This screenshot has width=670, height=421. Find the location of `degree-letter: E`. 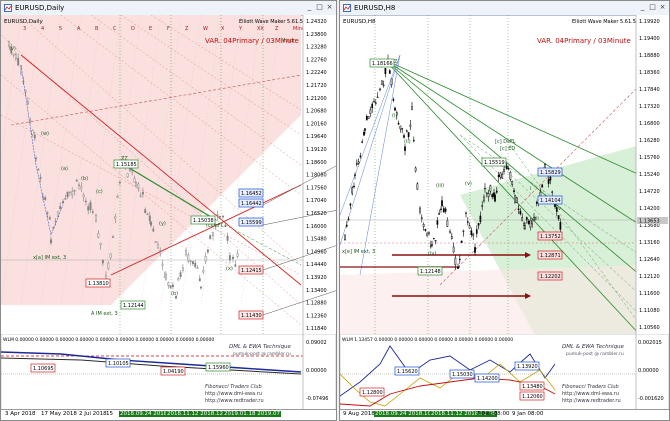

degree-letter: E is located at coordinates (150, 29).